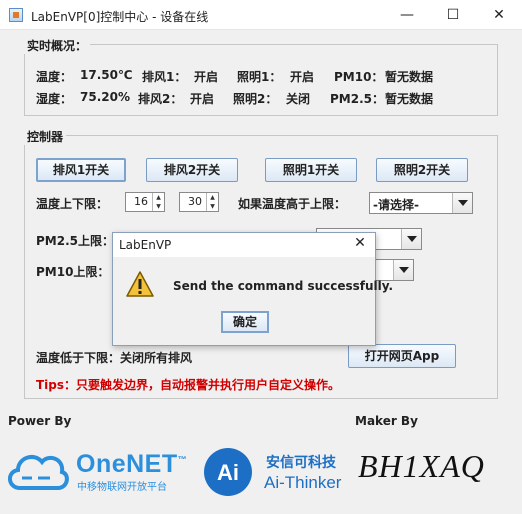  What do you see at coordinates (164, 77) in the screenshot?
I see `fan1-label: 排风1：` at bounding box center [164, 77].